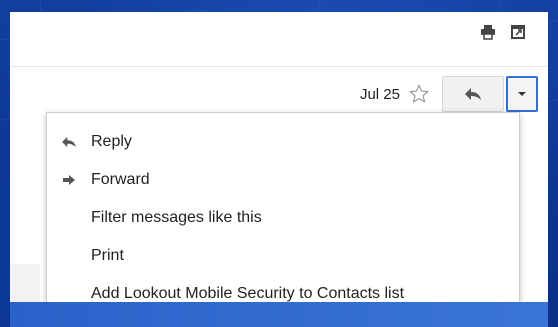 Image resolution: width=558 pixels, height=327 pixels. I want to click on menu-item-label: Print, so click(107, 255).